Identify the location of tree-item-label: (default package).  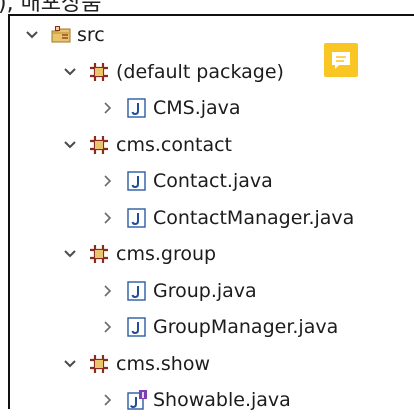
(200, 72).